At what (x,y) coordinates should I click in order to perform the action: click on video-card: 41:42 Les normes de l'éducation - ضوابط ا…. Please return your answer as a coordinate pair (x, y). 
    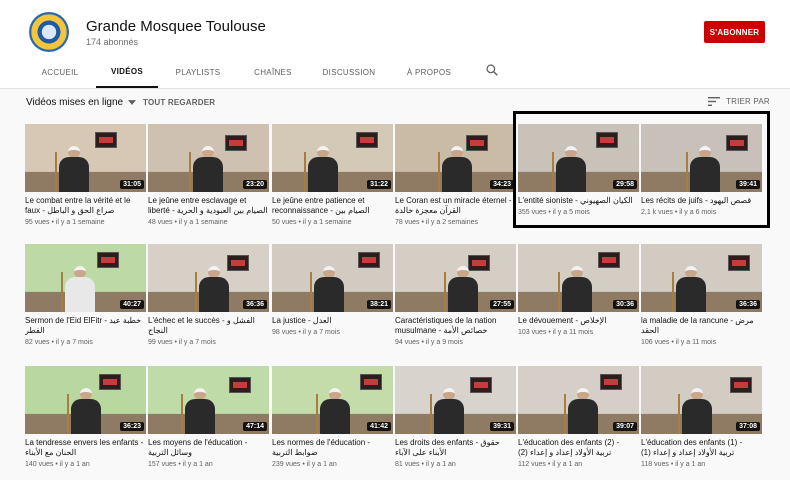
    Looking at the image, I should click on (332, 417).